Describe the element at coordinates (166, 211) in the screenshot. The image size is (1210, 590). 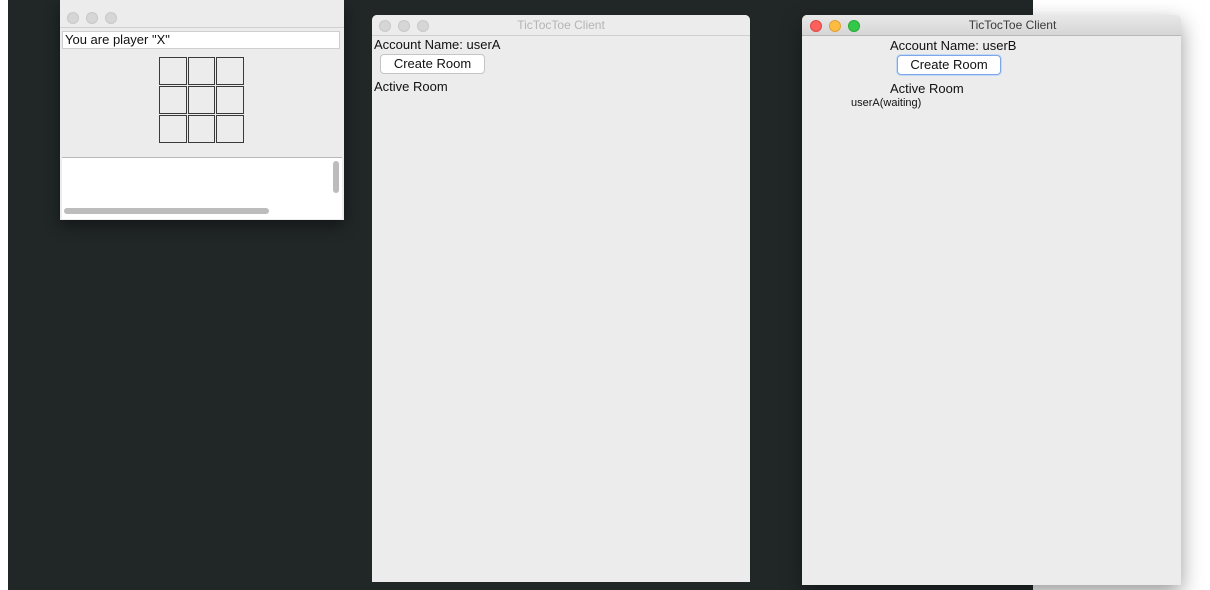
I see `horizontal-scrollbar` at that location.